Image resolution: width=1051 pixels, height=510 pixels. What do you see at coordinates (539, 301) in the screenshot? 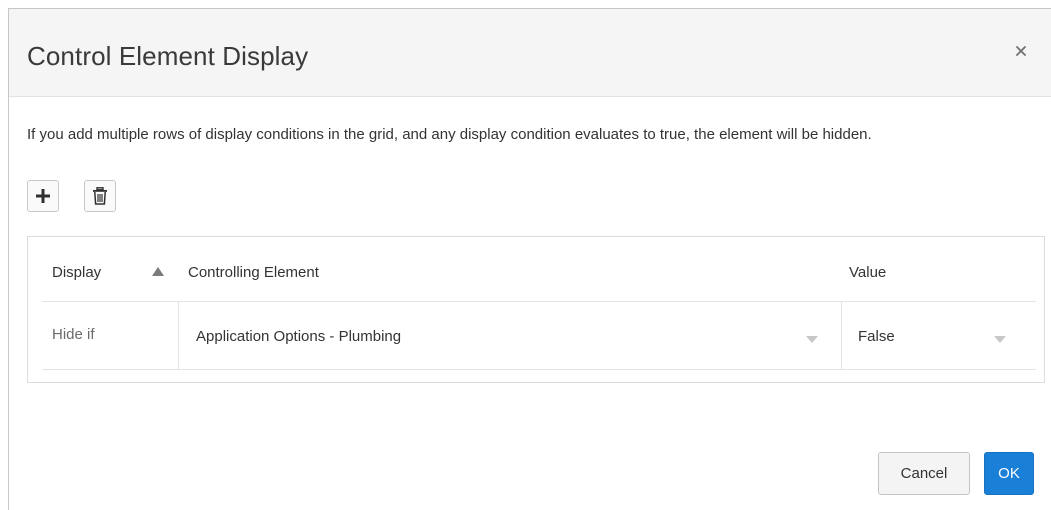
I see `header-divider` at bounding box center [539, 301].